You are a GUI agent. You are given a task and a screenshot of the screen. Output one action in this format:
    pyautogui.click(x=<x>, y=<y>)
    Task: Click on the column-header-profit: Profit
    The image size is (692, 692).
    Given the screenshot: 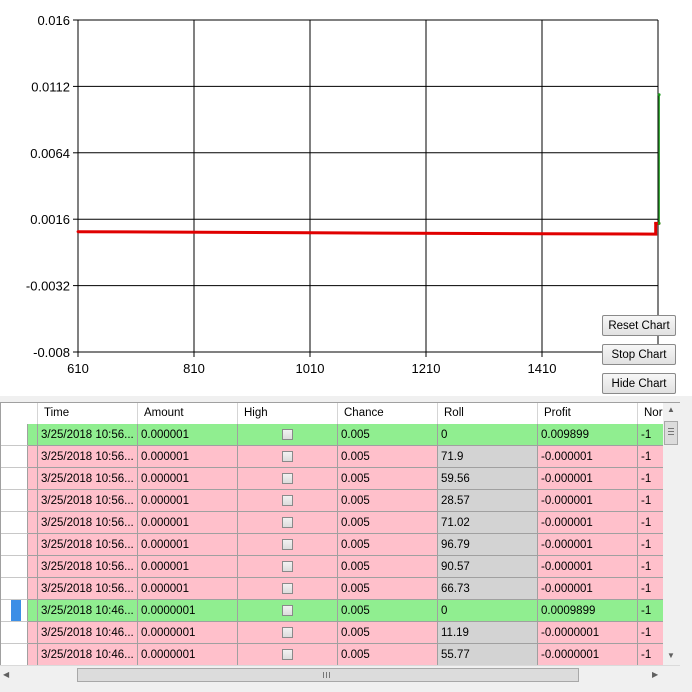 What is the action you would take?
    pyautogui.click(x=588, y=413)
    